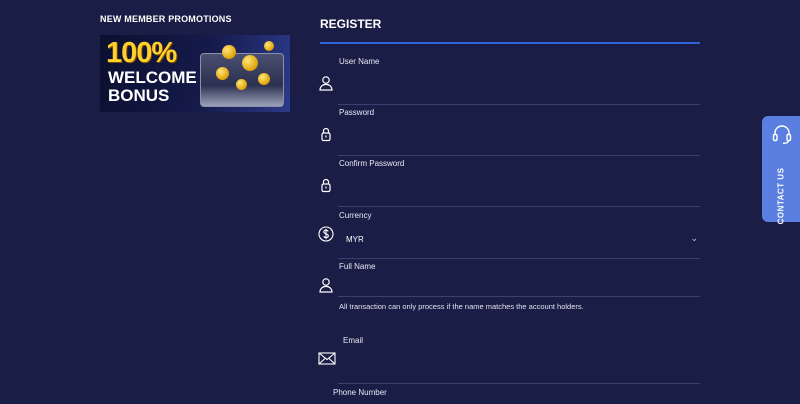 This screenshot has height=404, width=800. I want to click on promotions-title: NEW MEMBER PROMOTIONS, so click(166, 19).